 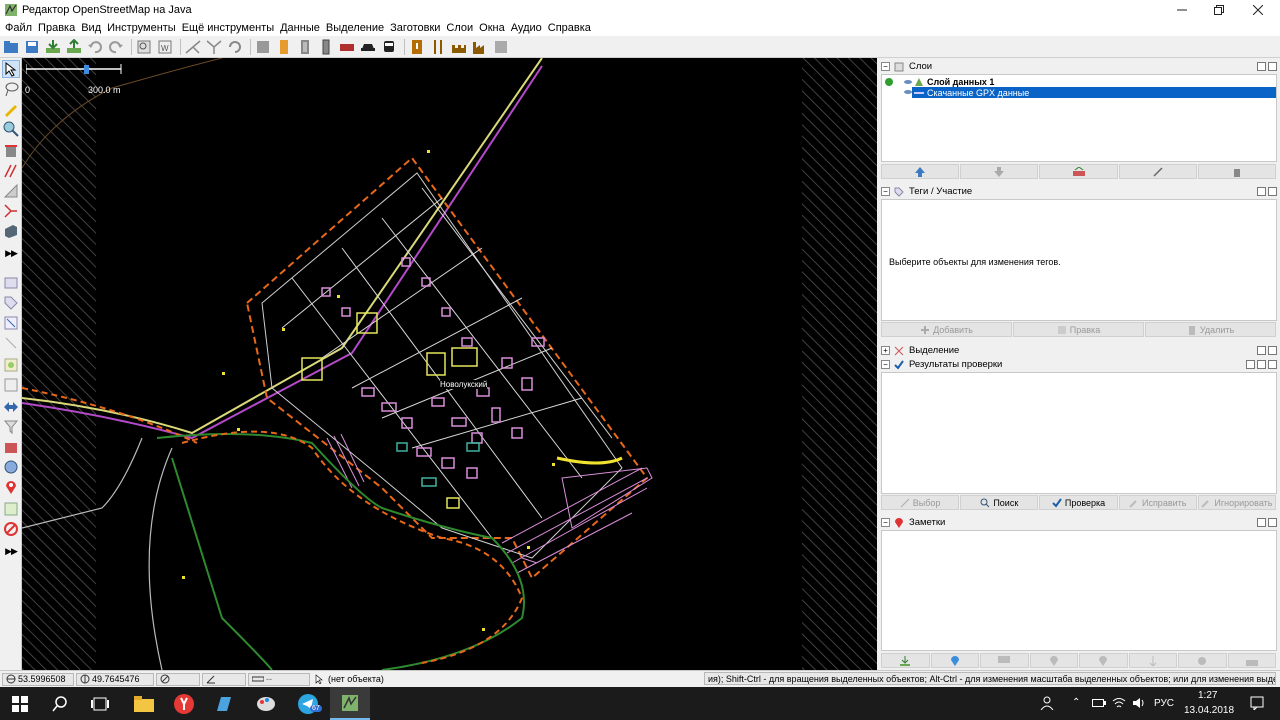 I want to click on selection-panel-header: + Выделение, so click(x=1079, y=350).